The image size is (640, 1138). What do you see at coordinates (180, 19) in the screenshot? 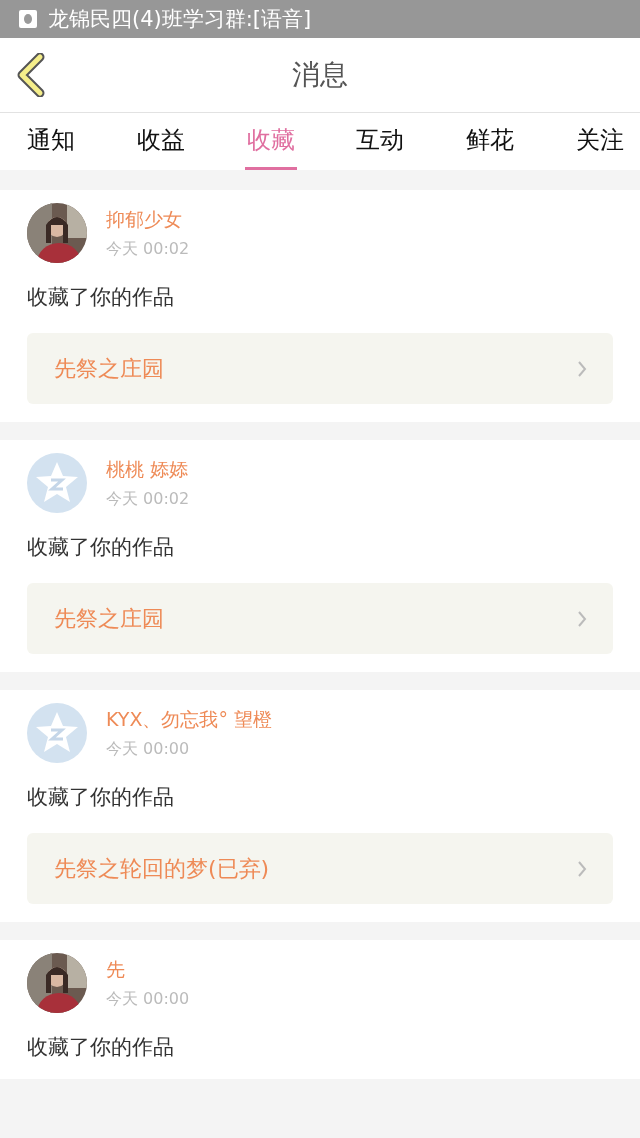
I see `notification-text: 龙锦民四(4)班学习群:[语音]` at bounding box center [180, 19].